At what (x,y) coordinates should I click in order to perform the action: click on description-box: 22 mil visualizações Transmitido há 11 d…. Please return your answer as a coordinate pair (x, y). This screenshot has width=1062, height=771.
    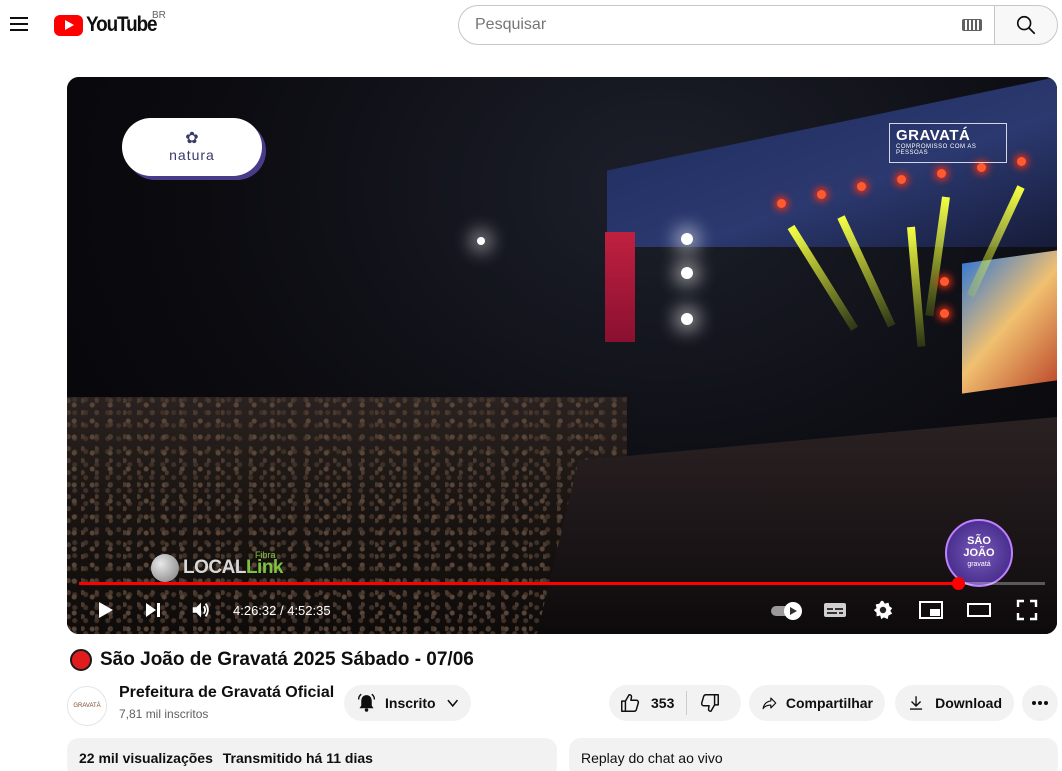
    Looking at the image, I should click on (312, 754).